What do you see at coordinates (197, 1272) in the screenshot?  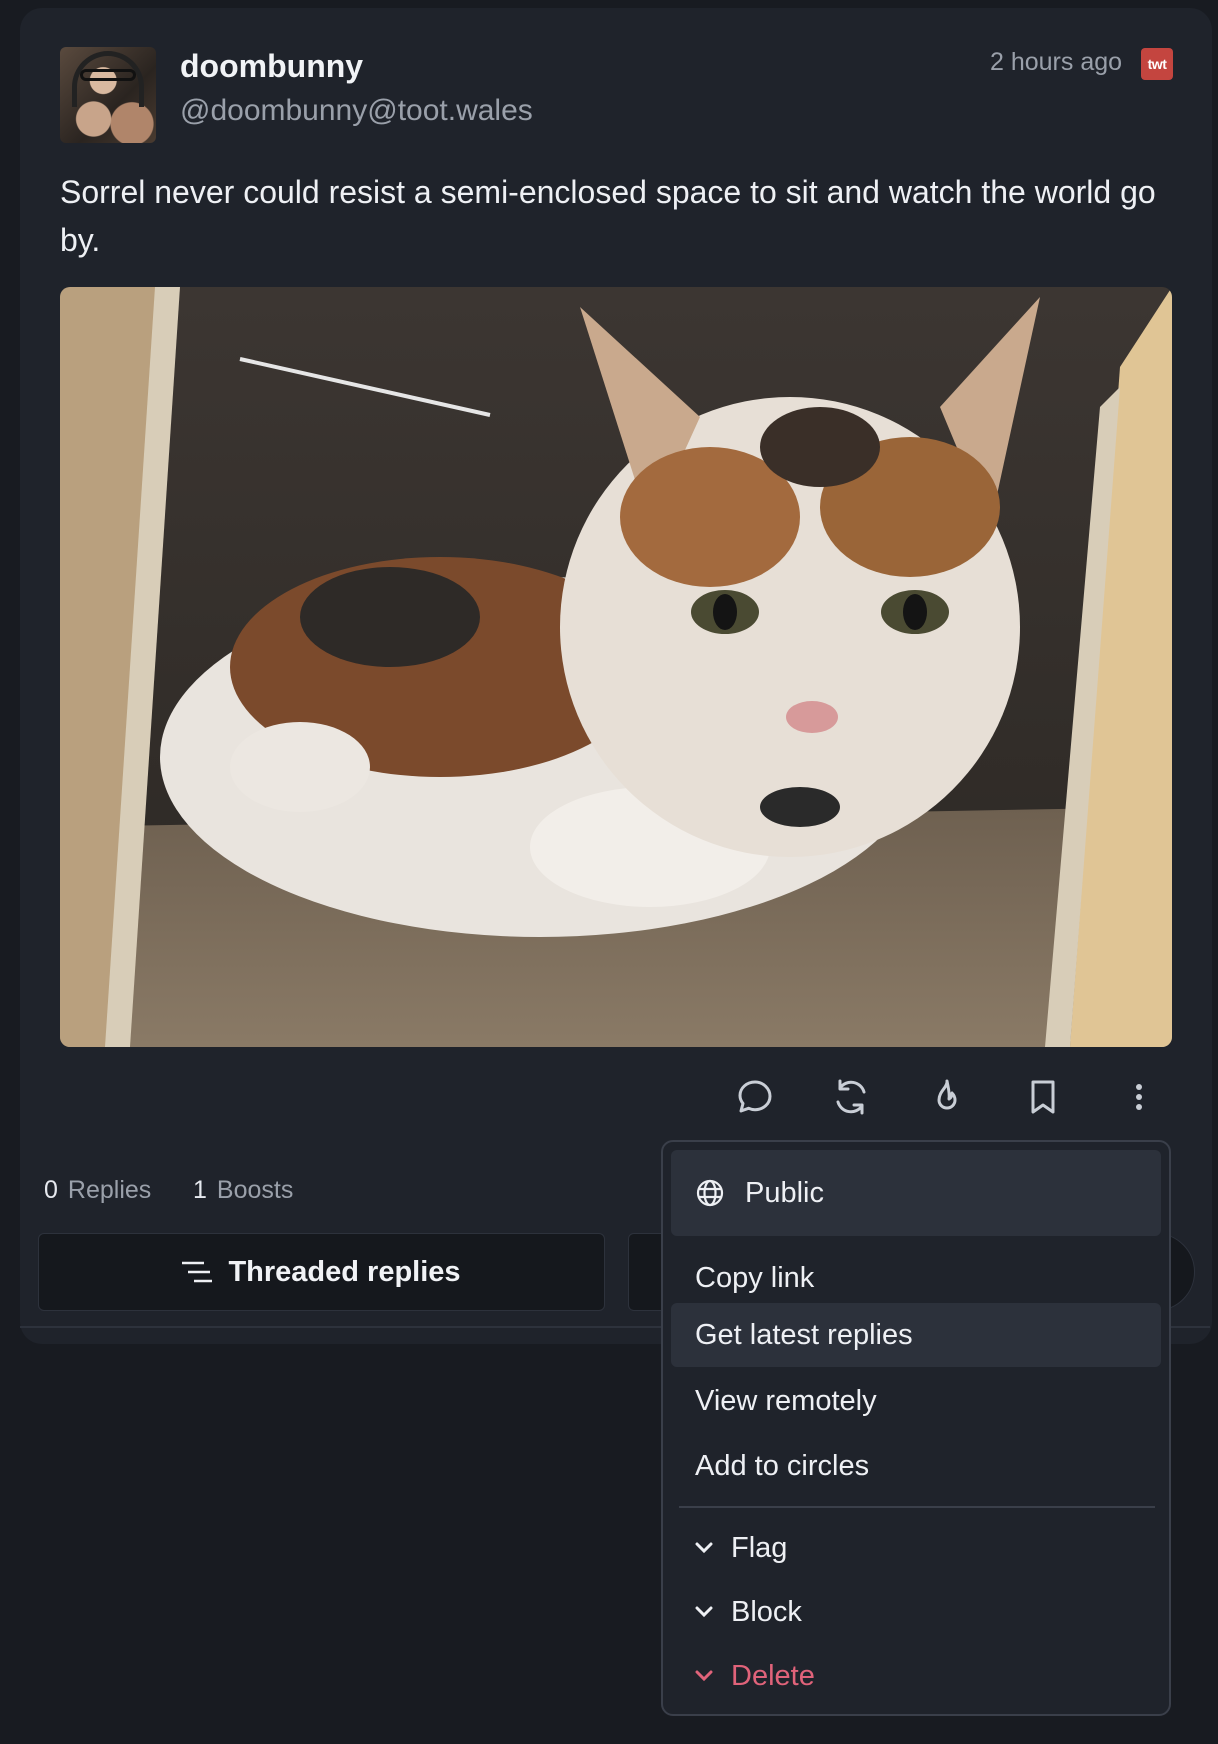 I see `thread-lines-icon` at bounding box center [197, 1272].